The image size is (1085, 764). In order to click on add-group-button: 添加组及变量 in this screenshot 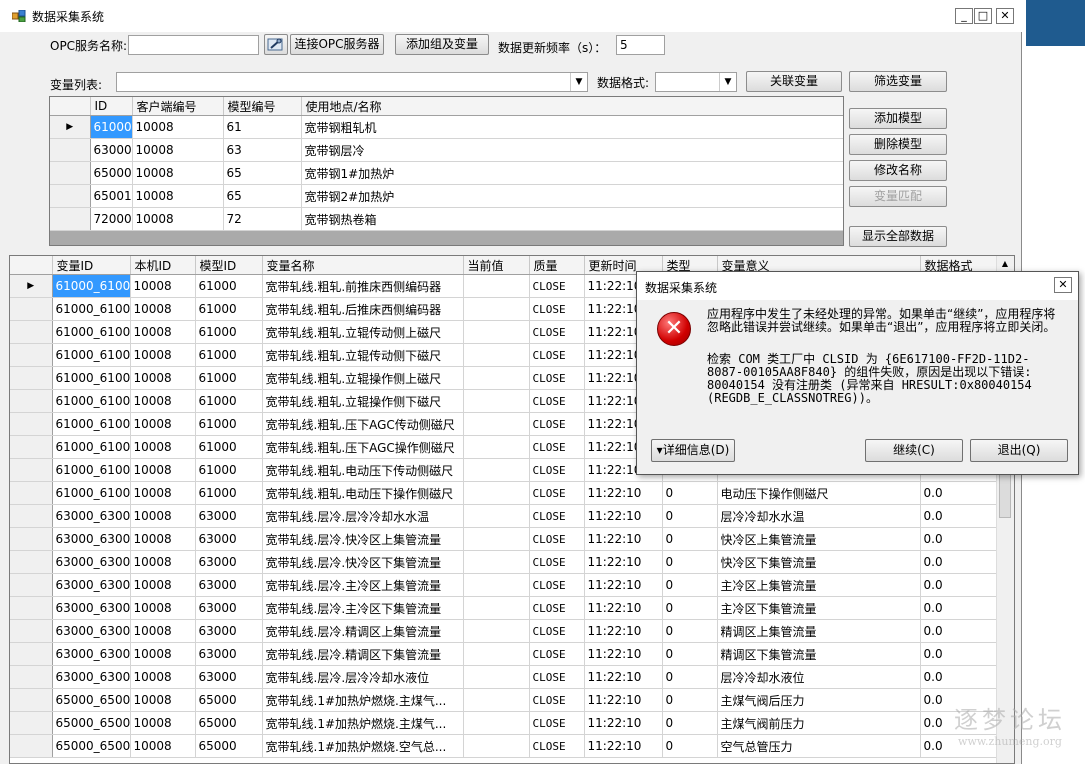, I will do `click(442, 44)`.